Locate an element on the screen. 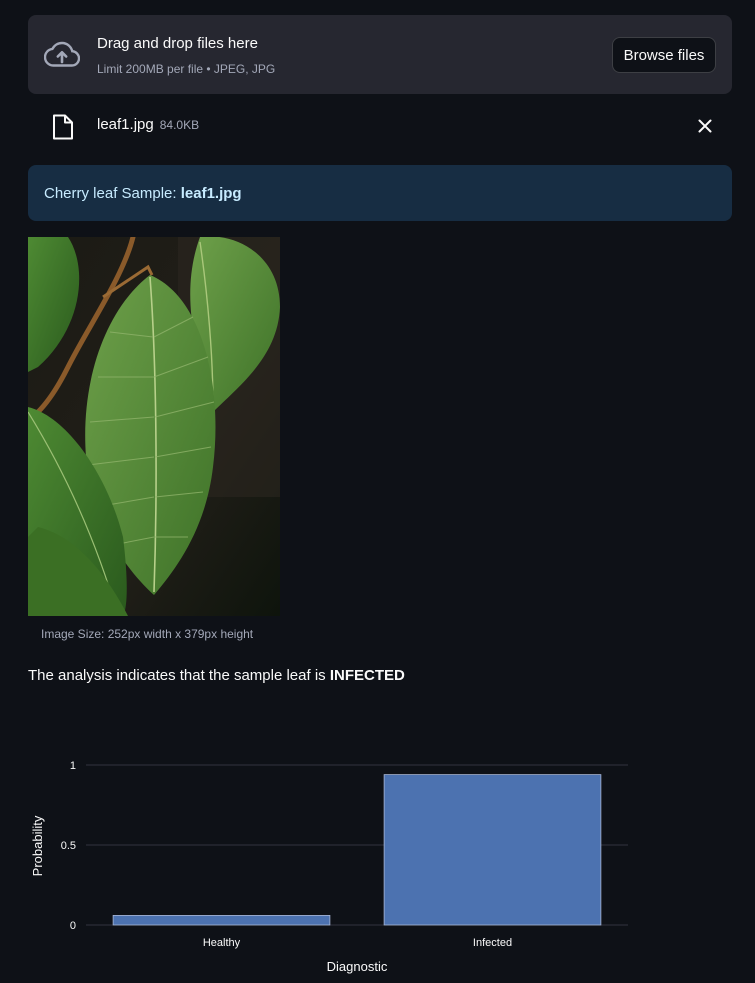 The image size is (755, 983). leaf-photo is located at coordinates (154, 426).